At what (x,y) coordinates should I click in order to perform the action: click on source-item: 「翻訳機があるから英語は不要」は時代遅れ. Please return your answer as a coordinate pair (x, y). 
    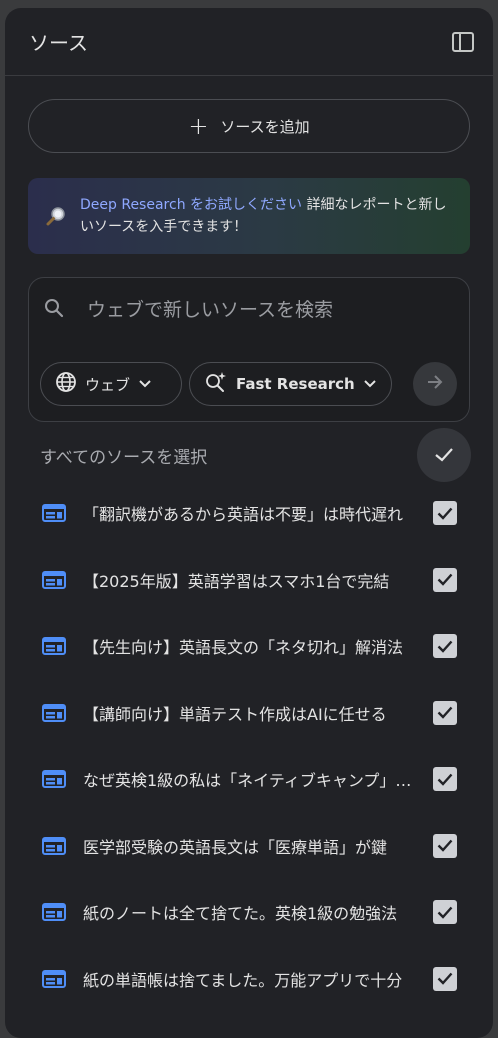
    Looking at the image, I should click on (249, 513).